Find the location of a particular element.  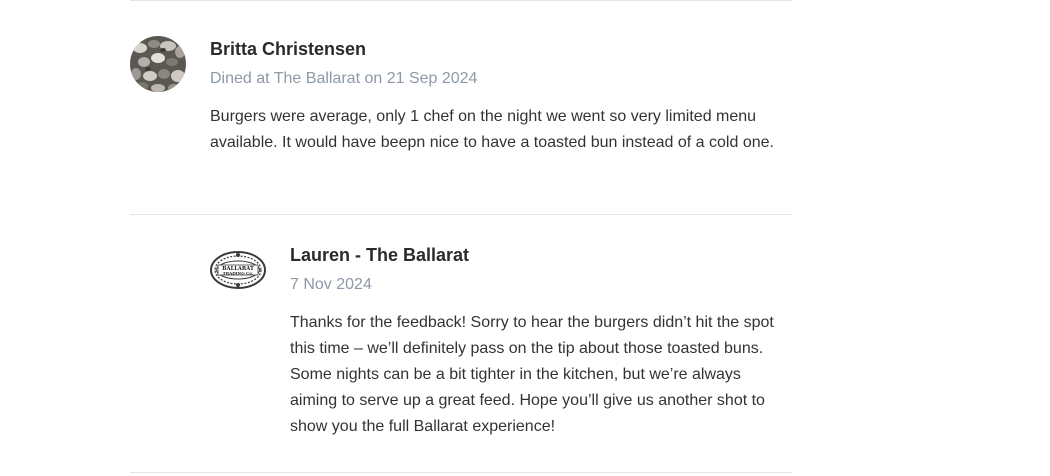

review-divider is located at coordinates (461, 214).